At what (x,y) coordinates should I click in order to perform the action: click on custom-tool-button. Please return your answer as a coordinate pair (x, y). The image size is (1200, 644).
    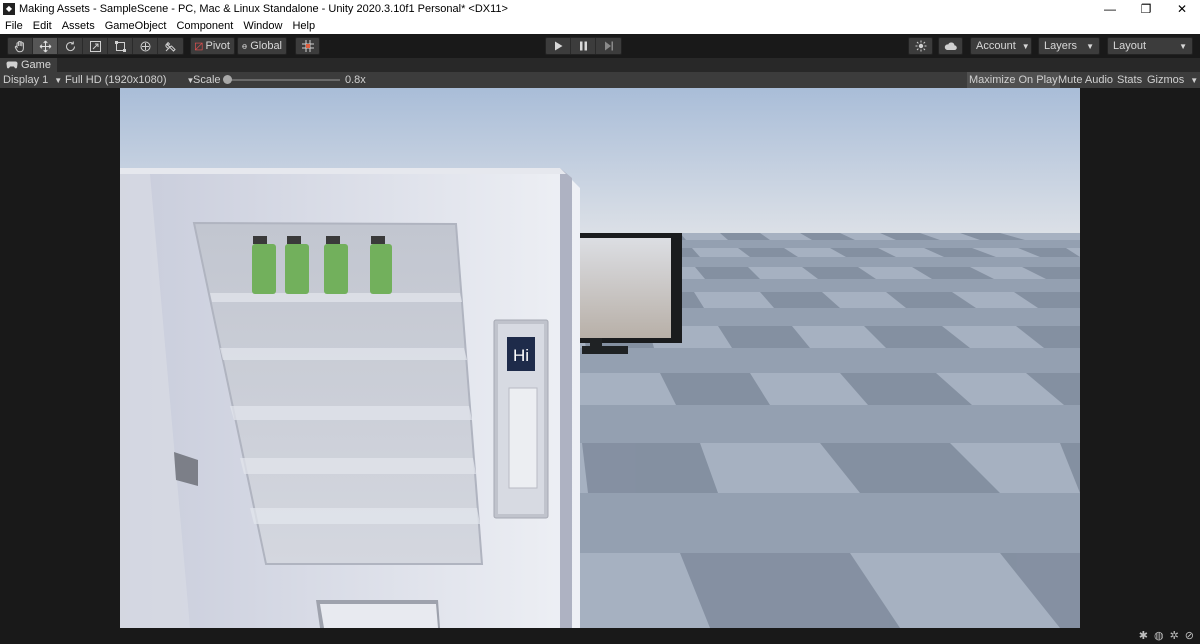
    Looking at the image, I should click on (170, 46).